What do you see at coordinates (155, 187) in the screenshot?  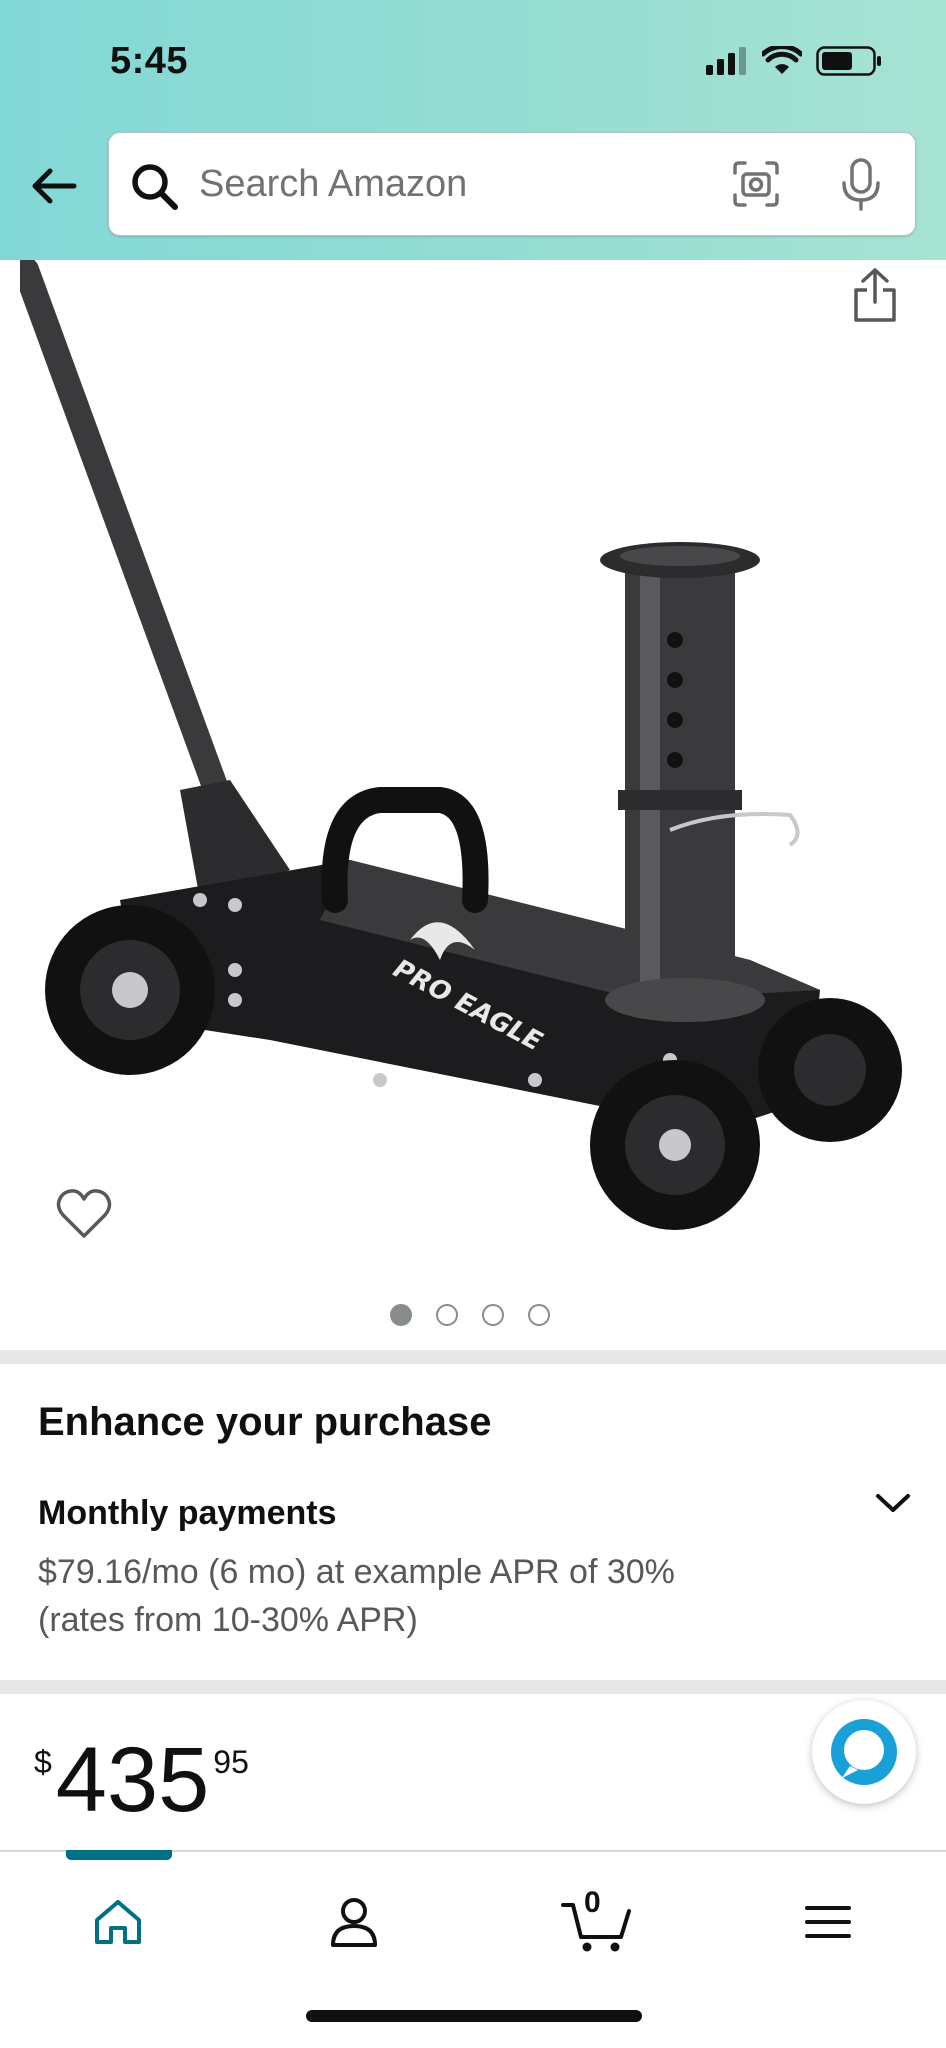 I see `search-icon` at bounding box center [155, 187].